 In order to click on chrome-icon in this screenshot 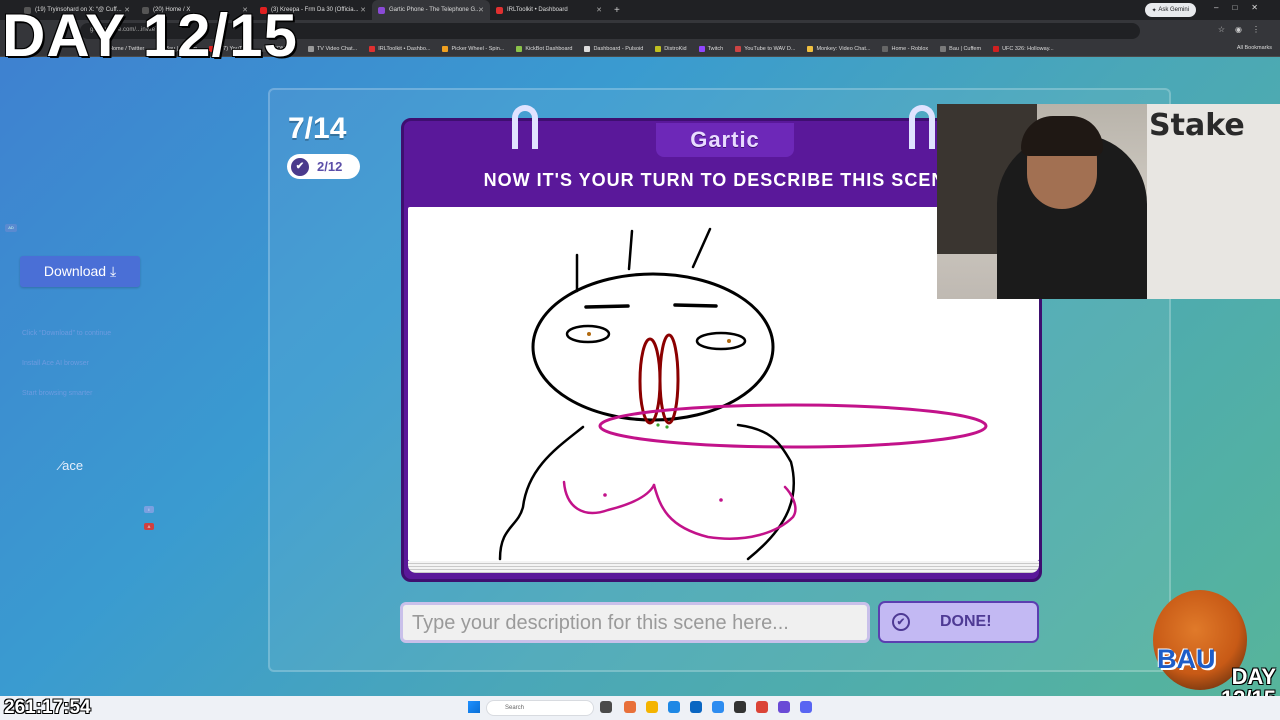, I will do `click(762, 707)`.